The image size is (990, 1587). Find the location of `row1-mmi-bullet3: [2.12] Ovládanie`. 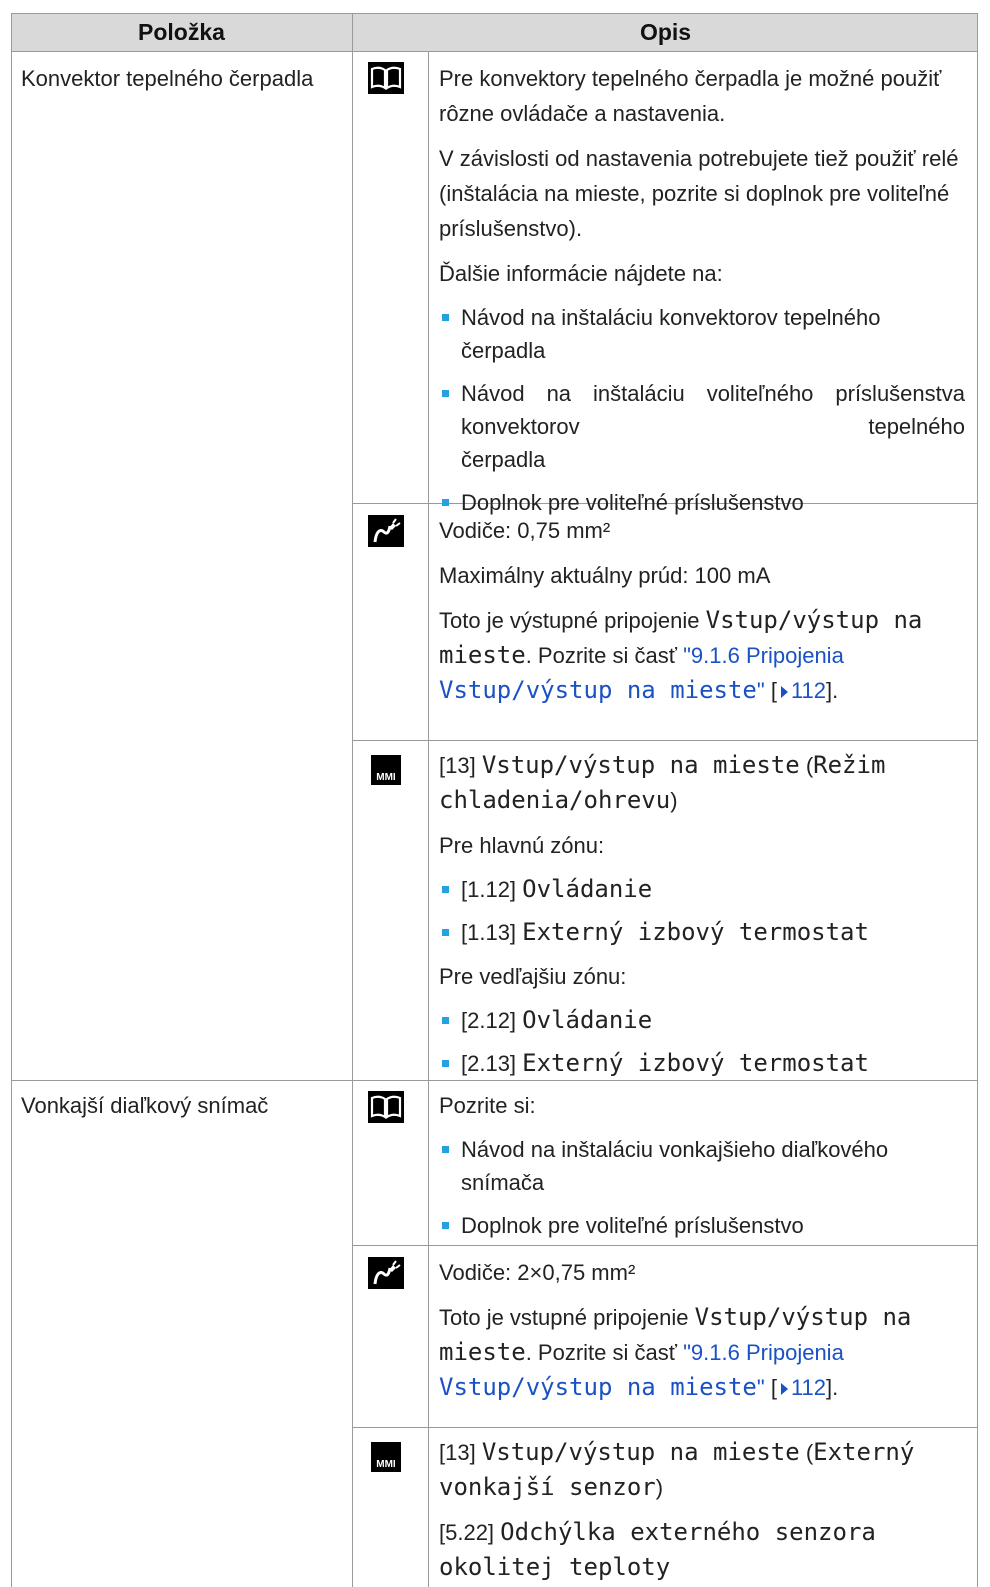

row1-mmi-bullet3: [2.12] Ovládanie is located at coordinates (702, 1020).